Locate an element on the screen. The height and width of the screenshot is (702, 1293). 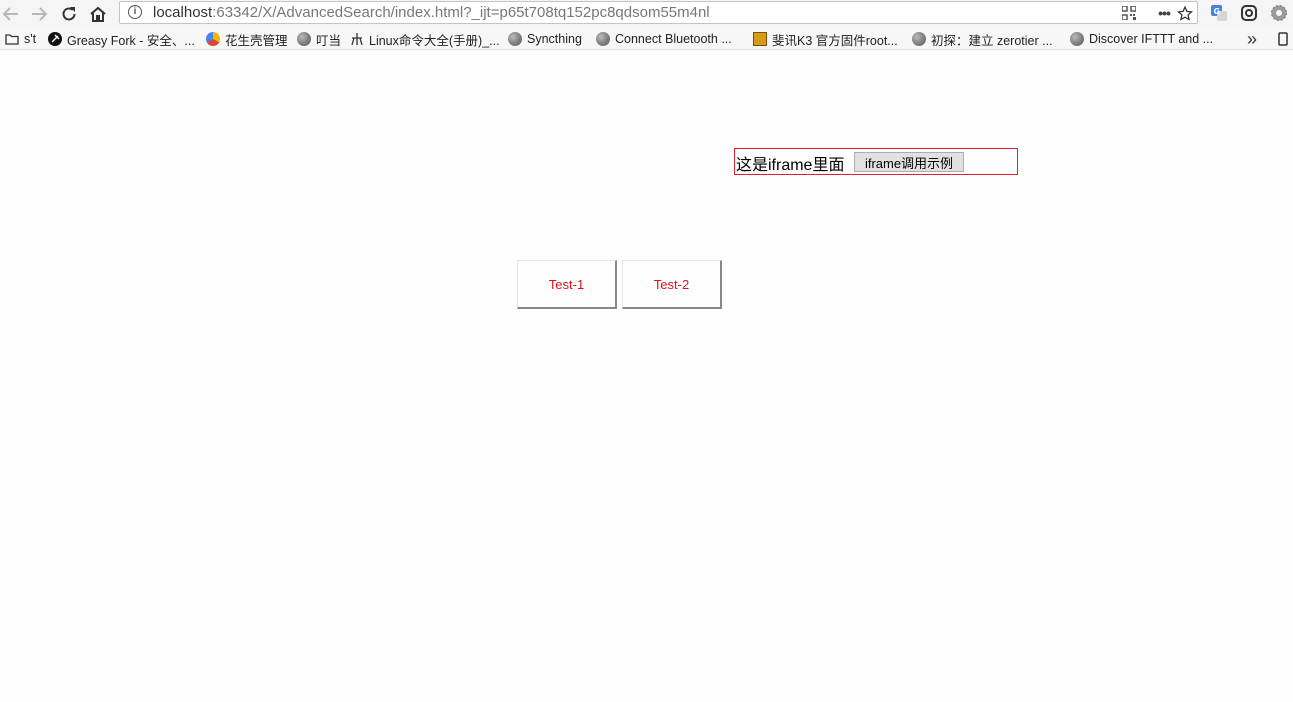
iframe-frame: 这是iframe里面 iframe调用示例 is located at coordinates (876, 161).